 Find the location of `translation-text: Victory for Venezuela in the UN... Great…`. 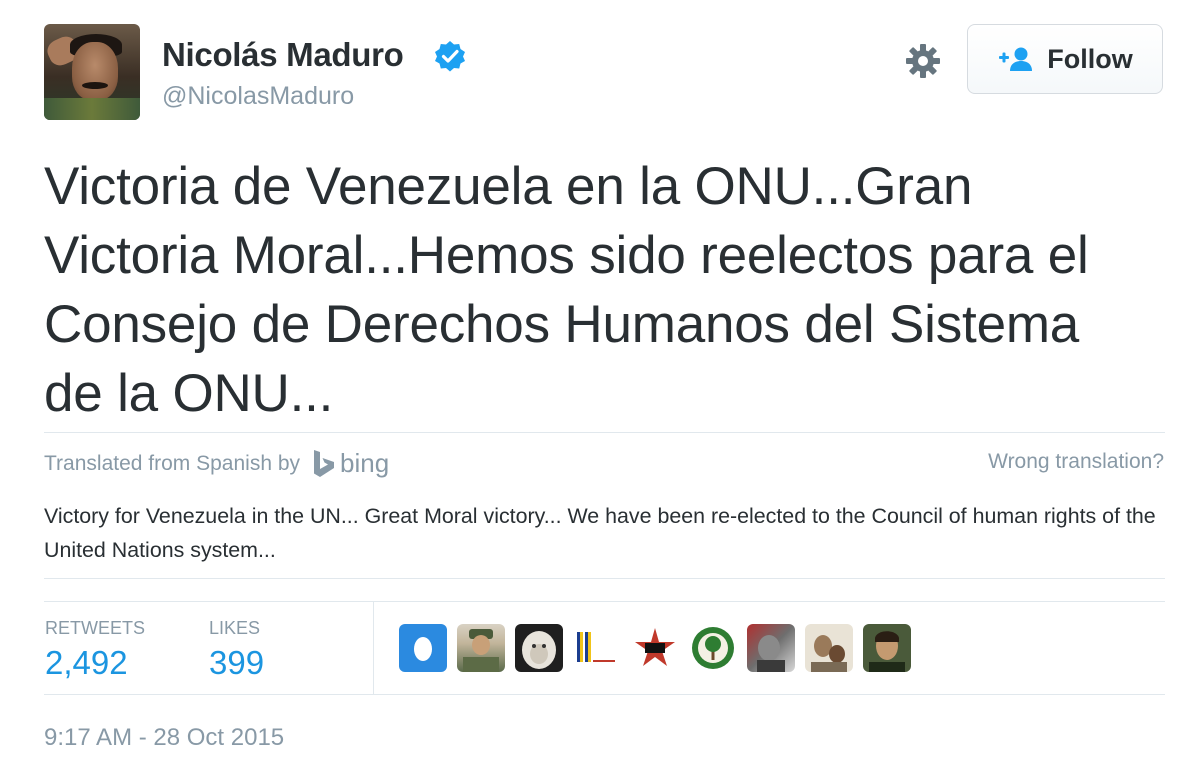

translation-text: Victory for Venezuela in the UN... Great… is located at coordinates (600, 533).